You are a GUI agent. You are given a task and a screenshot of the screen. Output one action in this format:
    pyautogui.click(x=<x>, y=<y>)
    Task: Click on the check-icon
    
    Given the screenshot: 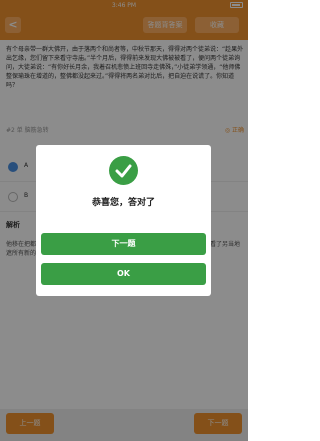 What is the action you would take?
    pyautogui.click(x=123, y=170)
    